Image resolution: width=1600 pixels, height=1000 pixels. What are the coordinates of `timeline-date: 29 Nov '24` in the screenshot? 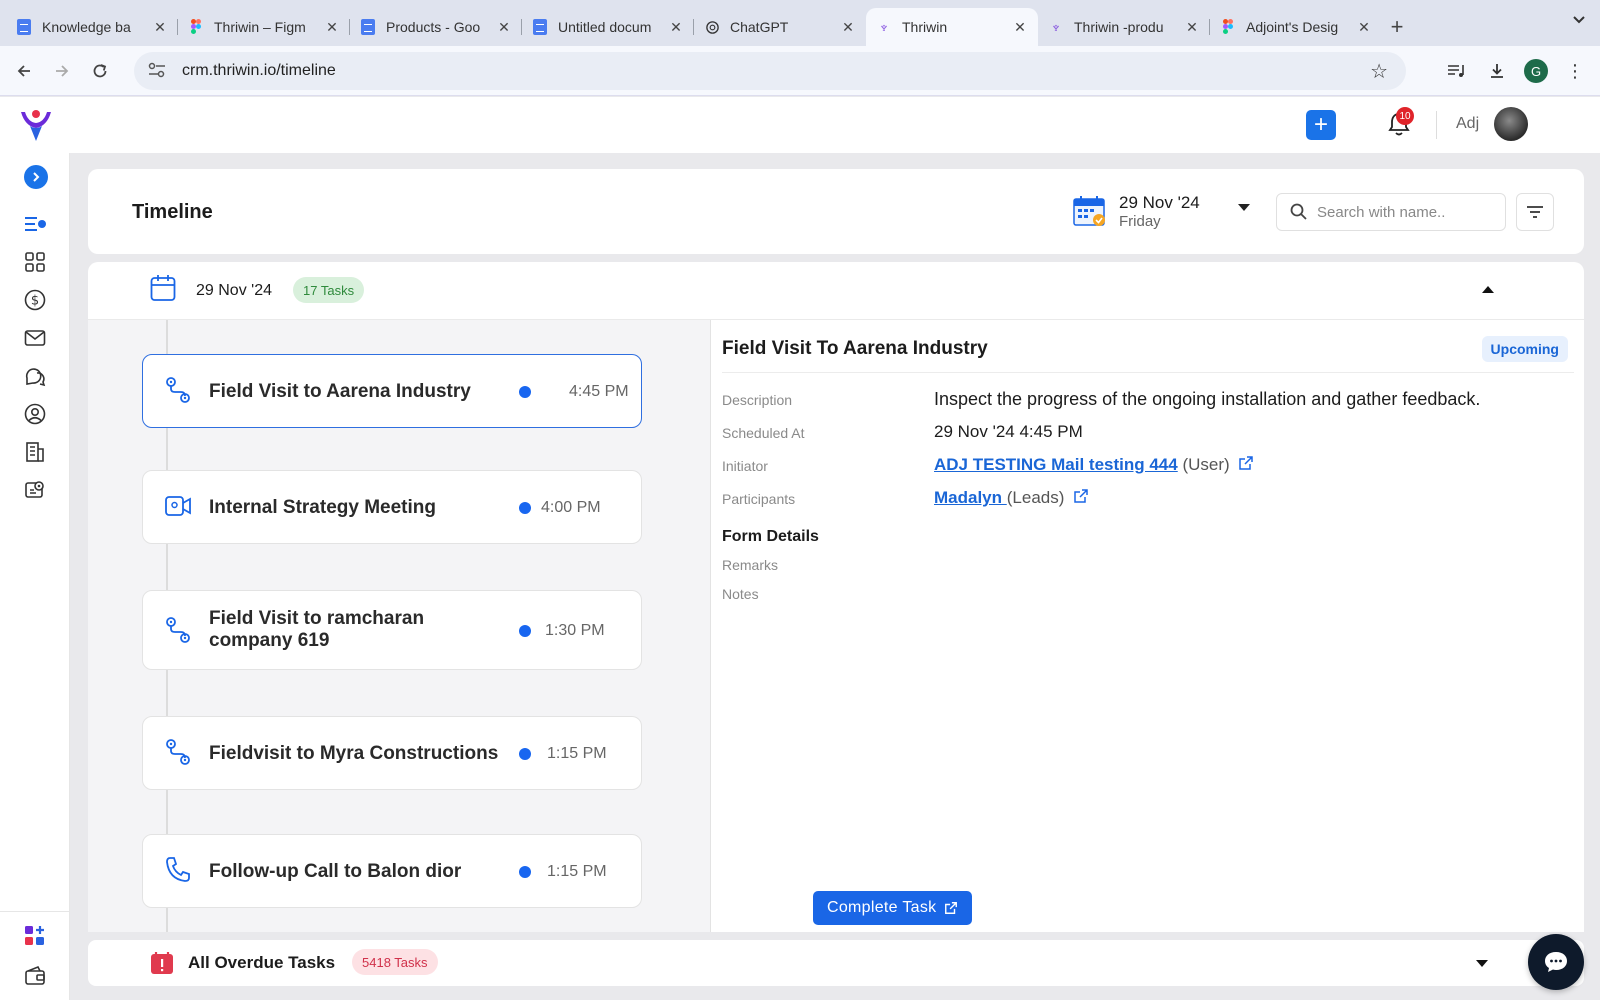 It's located at (234, 290).